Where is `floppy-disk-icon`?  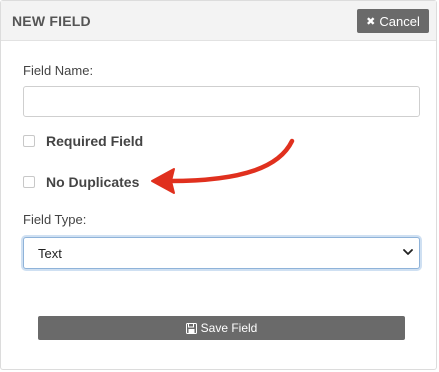
floppy-disk-icon is located at coordinates (191, 328).